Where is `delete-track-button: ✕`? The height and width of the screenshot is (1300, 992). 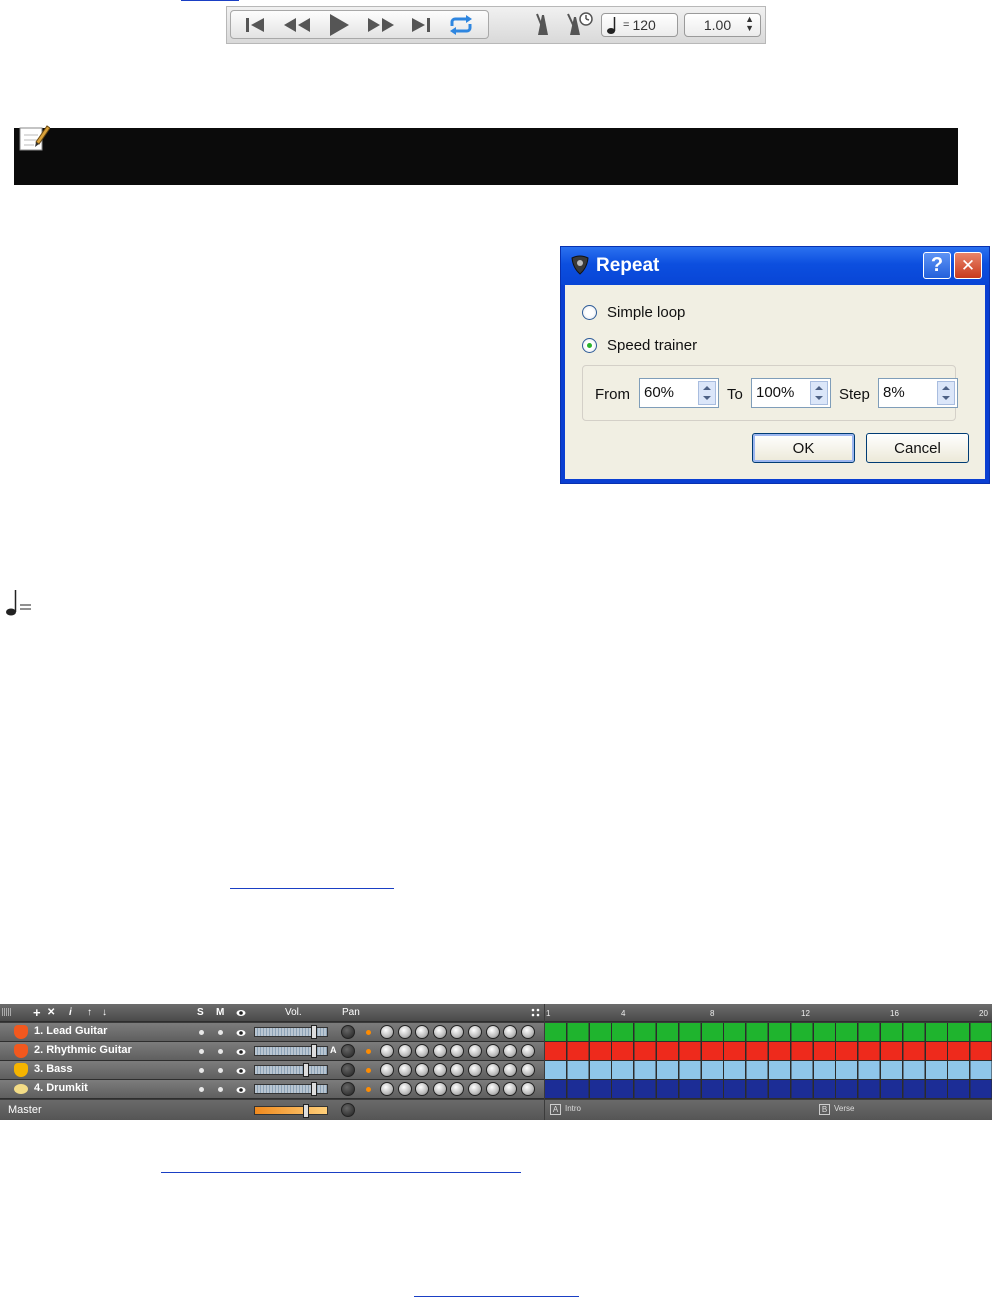
delete-track-button: ✕ is located at coordinates (51, 1012).